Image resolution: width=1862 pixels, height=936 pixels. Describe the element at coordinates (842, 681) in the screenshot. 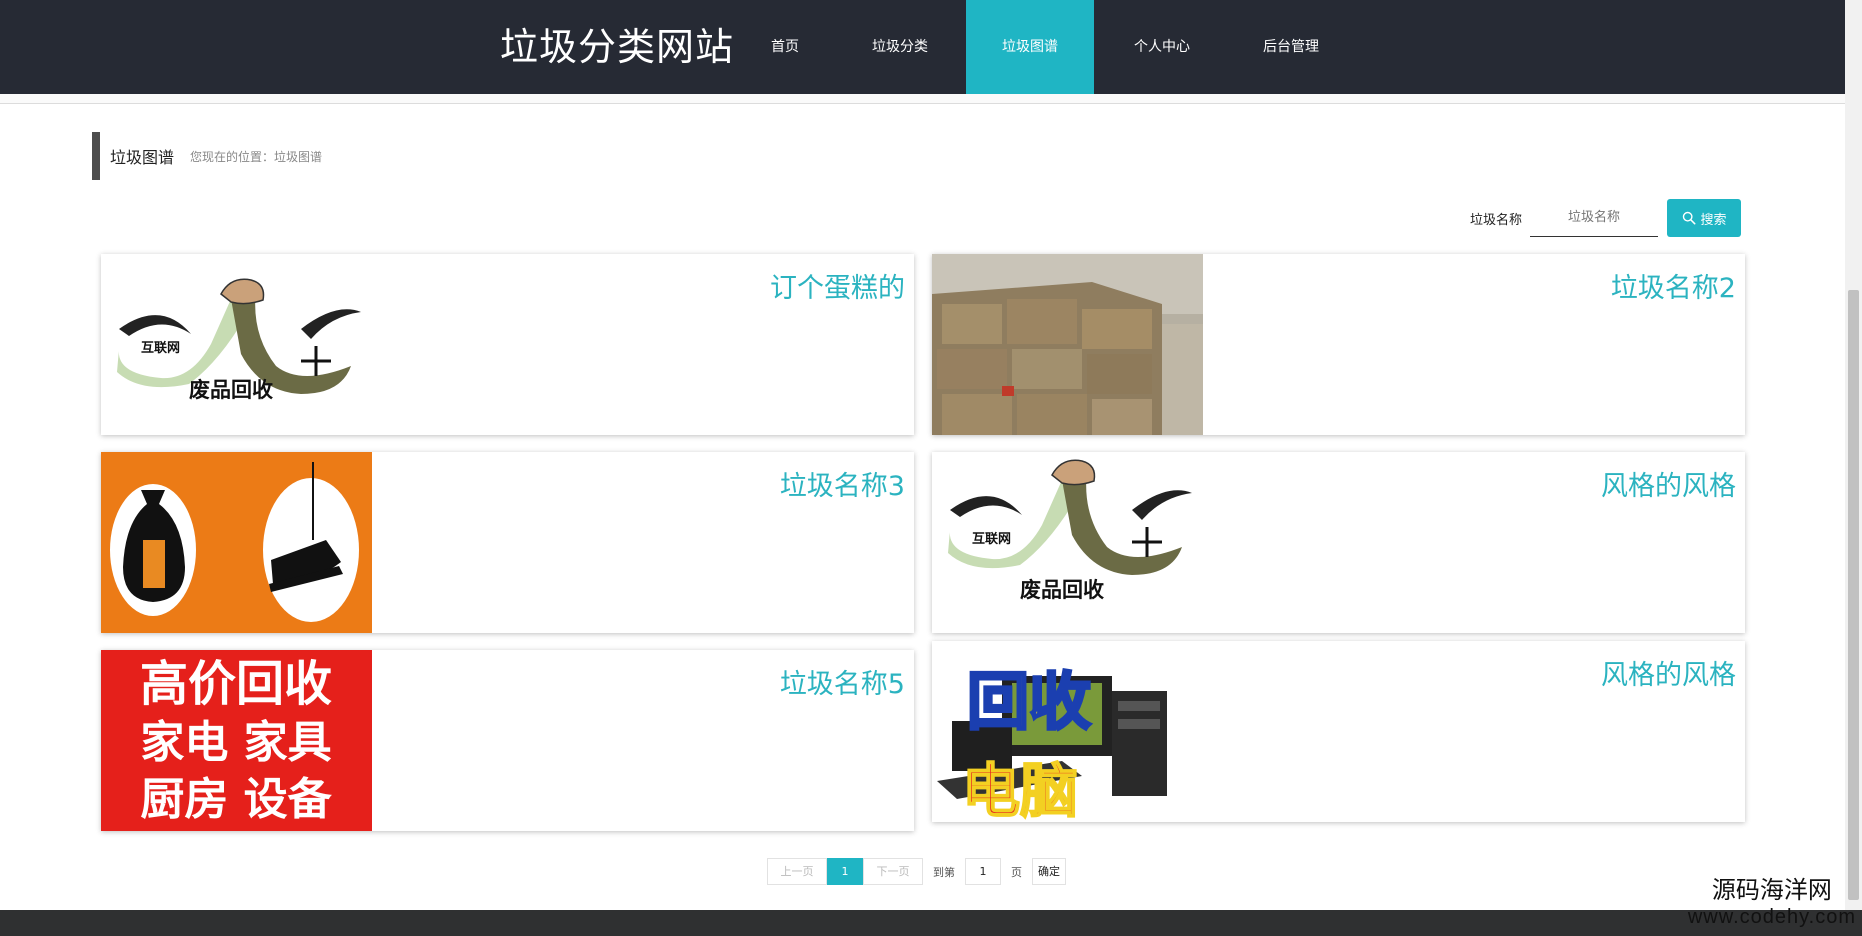

I see `card-title: 垃圾名称5` at that location.